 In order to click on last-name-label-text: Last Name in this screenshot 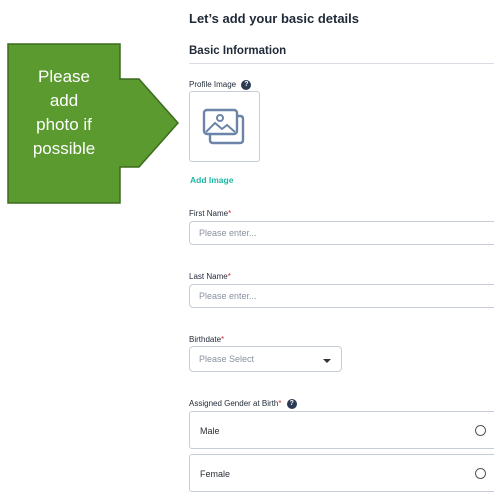, I will do `click(208, 276)`.